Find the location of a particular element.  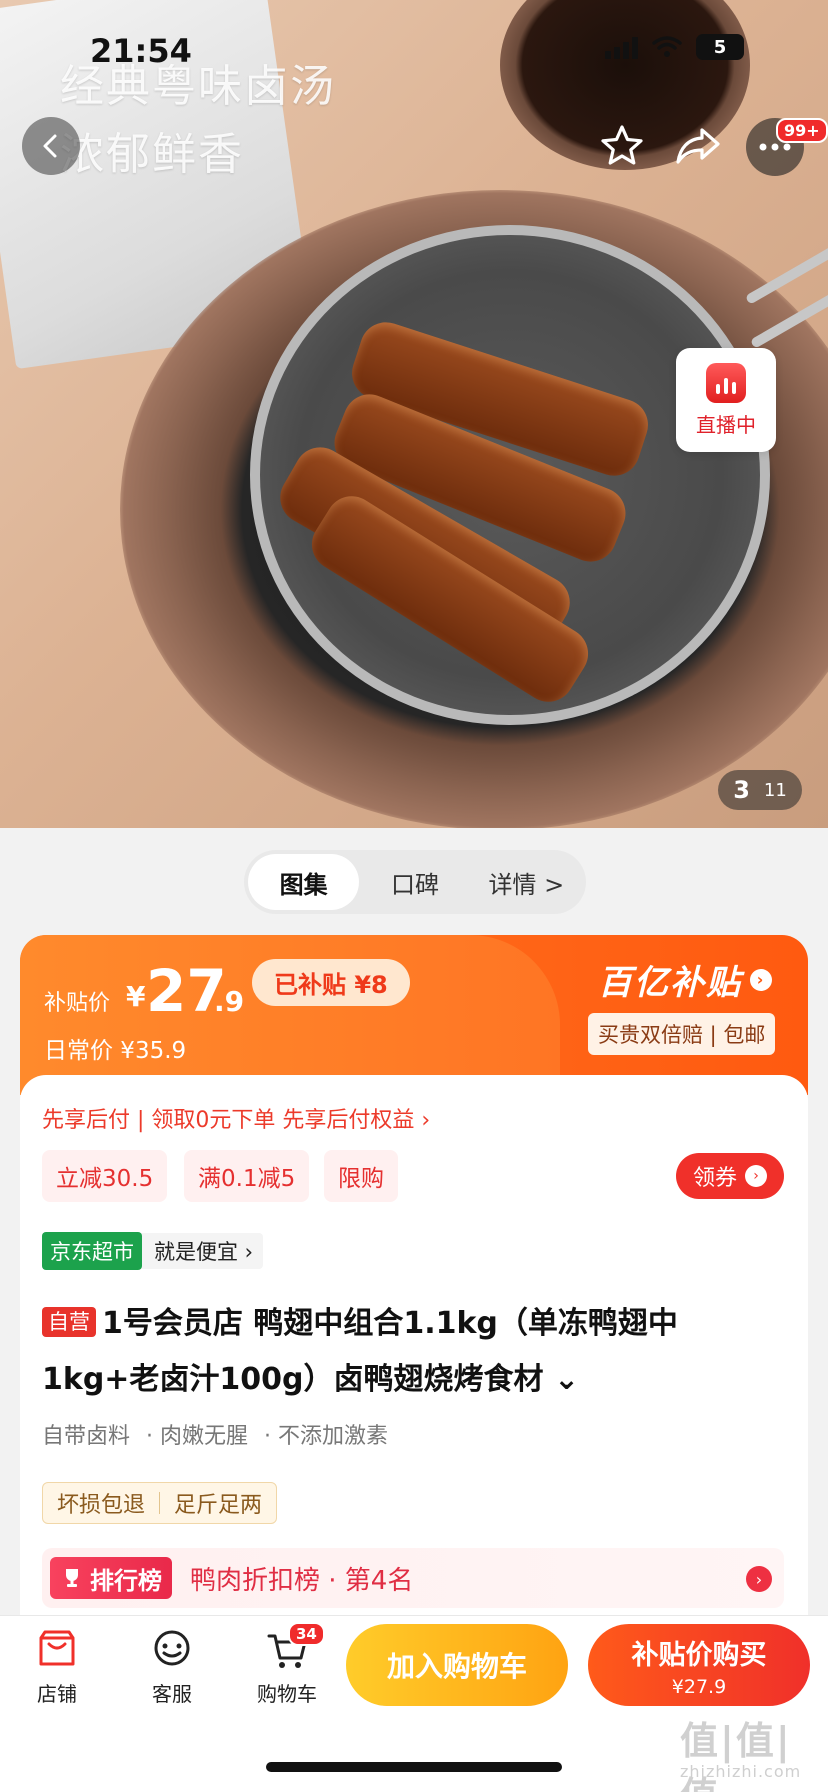

signal-icon is located at coordinates (621, 47).